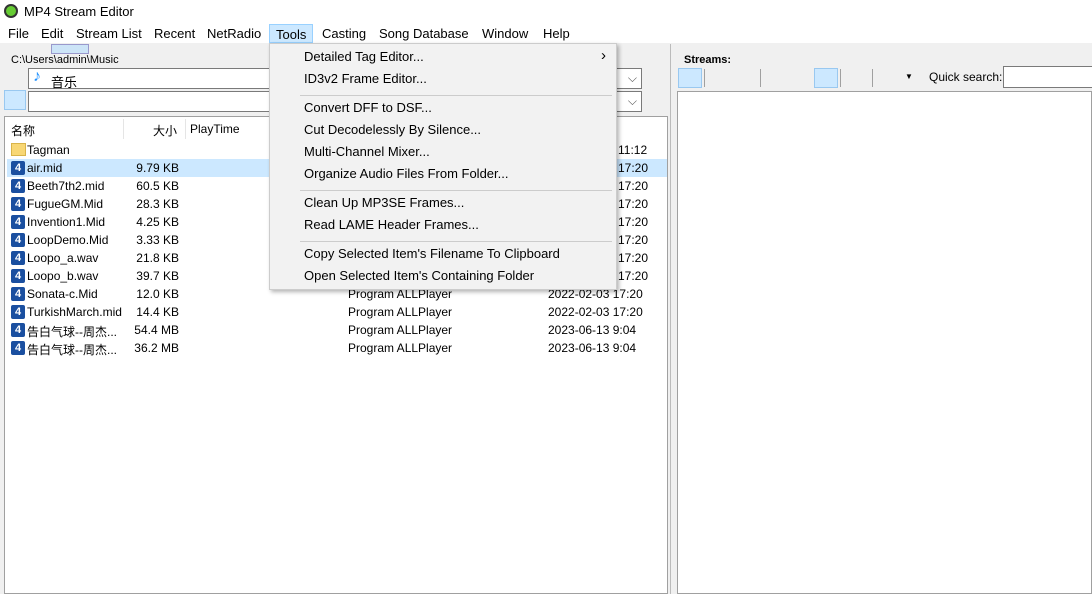 This screenshot has height=594, width=1092. I want to click on menu-stream-list: Stream List, so click(109, 33).